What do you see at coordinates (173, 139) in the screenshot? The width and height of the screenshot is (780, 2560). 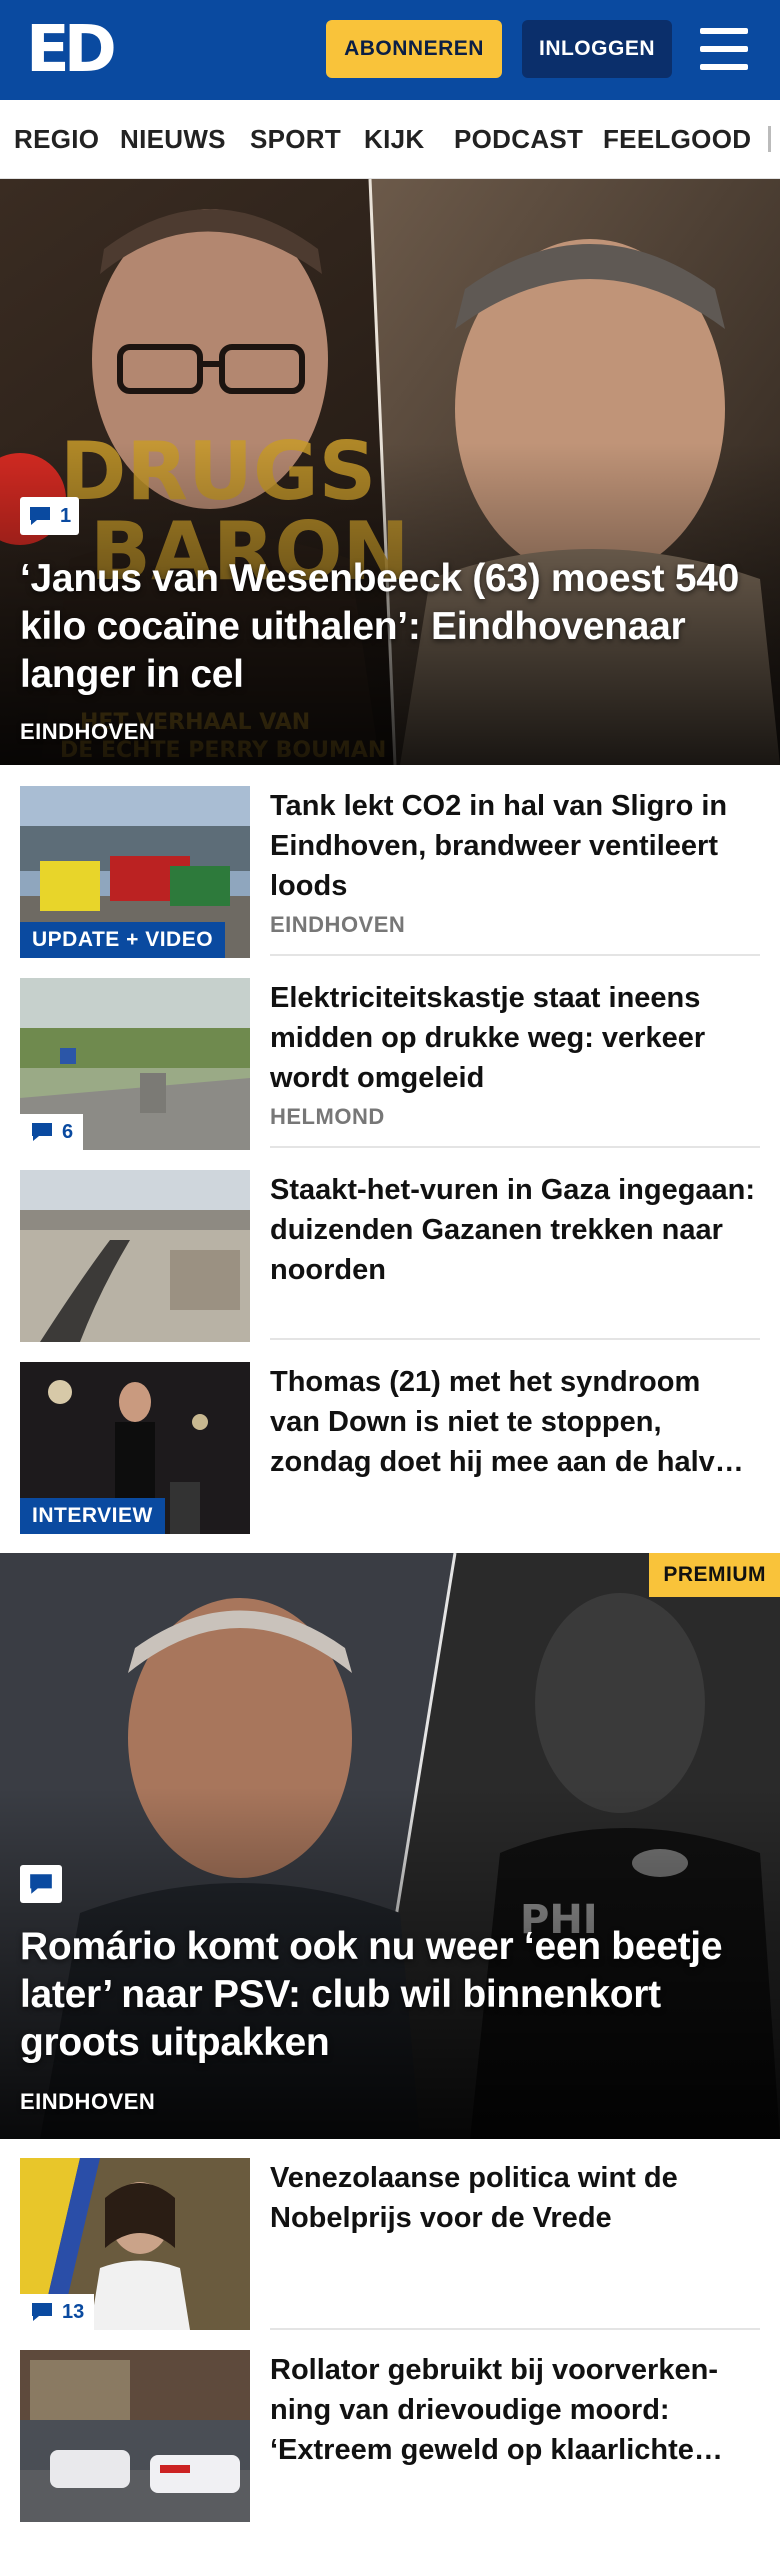 I see `nav-item-nieuws: NIEUWS` at bounding box center [173, 139].